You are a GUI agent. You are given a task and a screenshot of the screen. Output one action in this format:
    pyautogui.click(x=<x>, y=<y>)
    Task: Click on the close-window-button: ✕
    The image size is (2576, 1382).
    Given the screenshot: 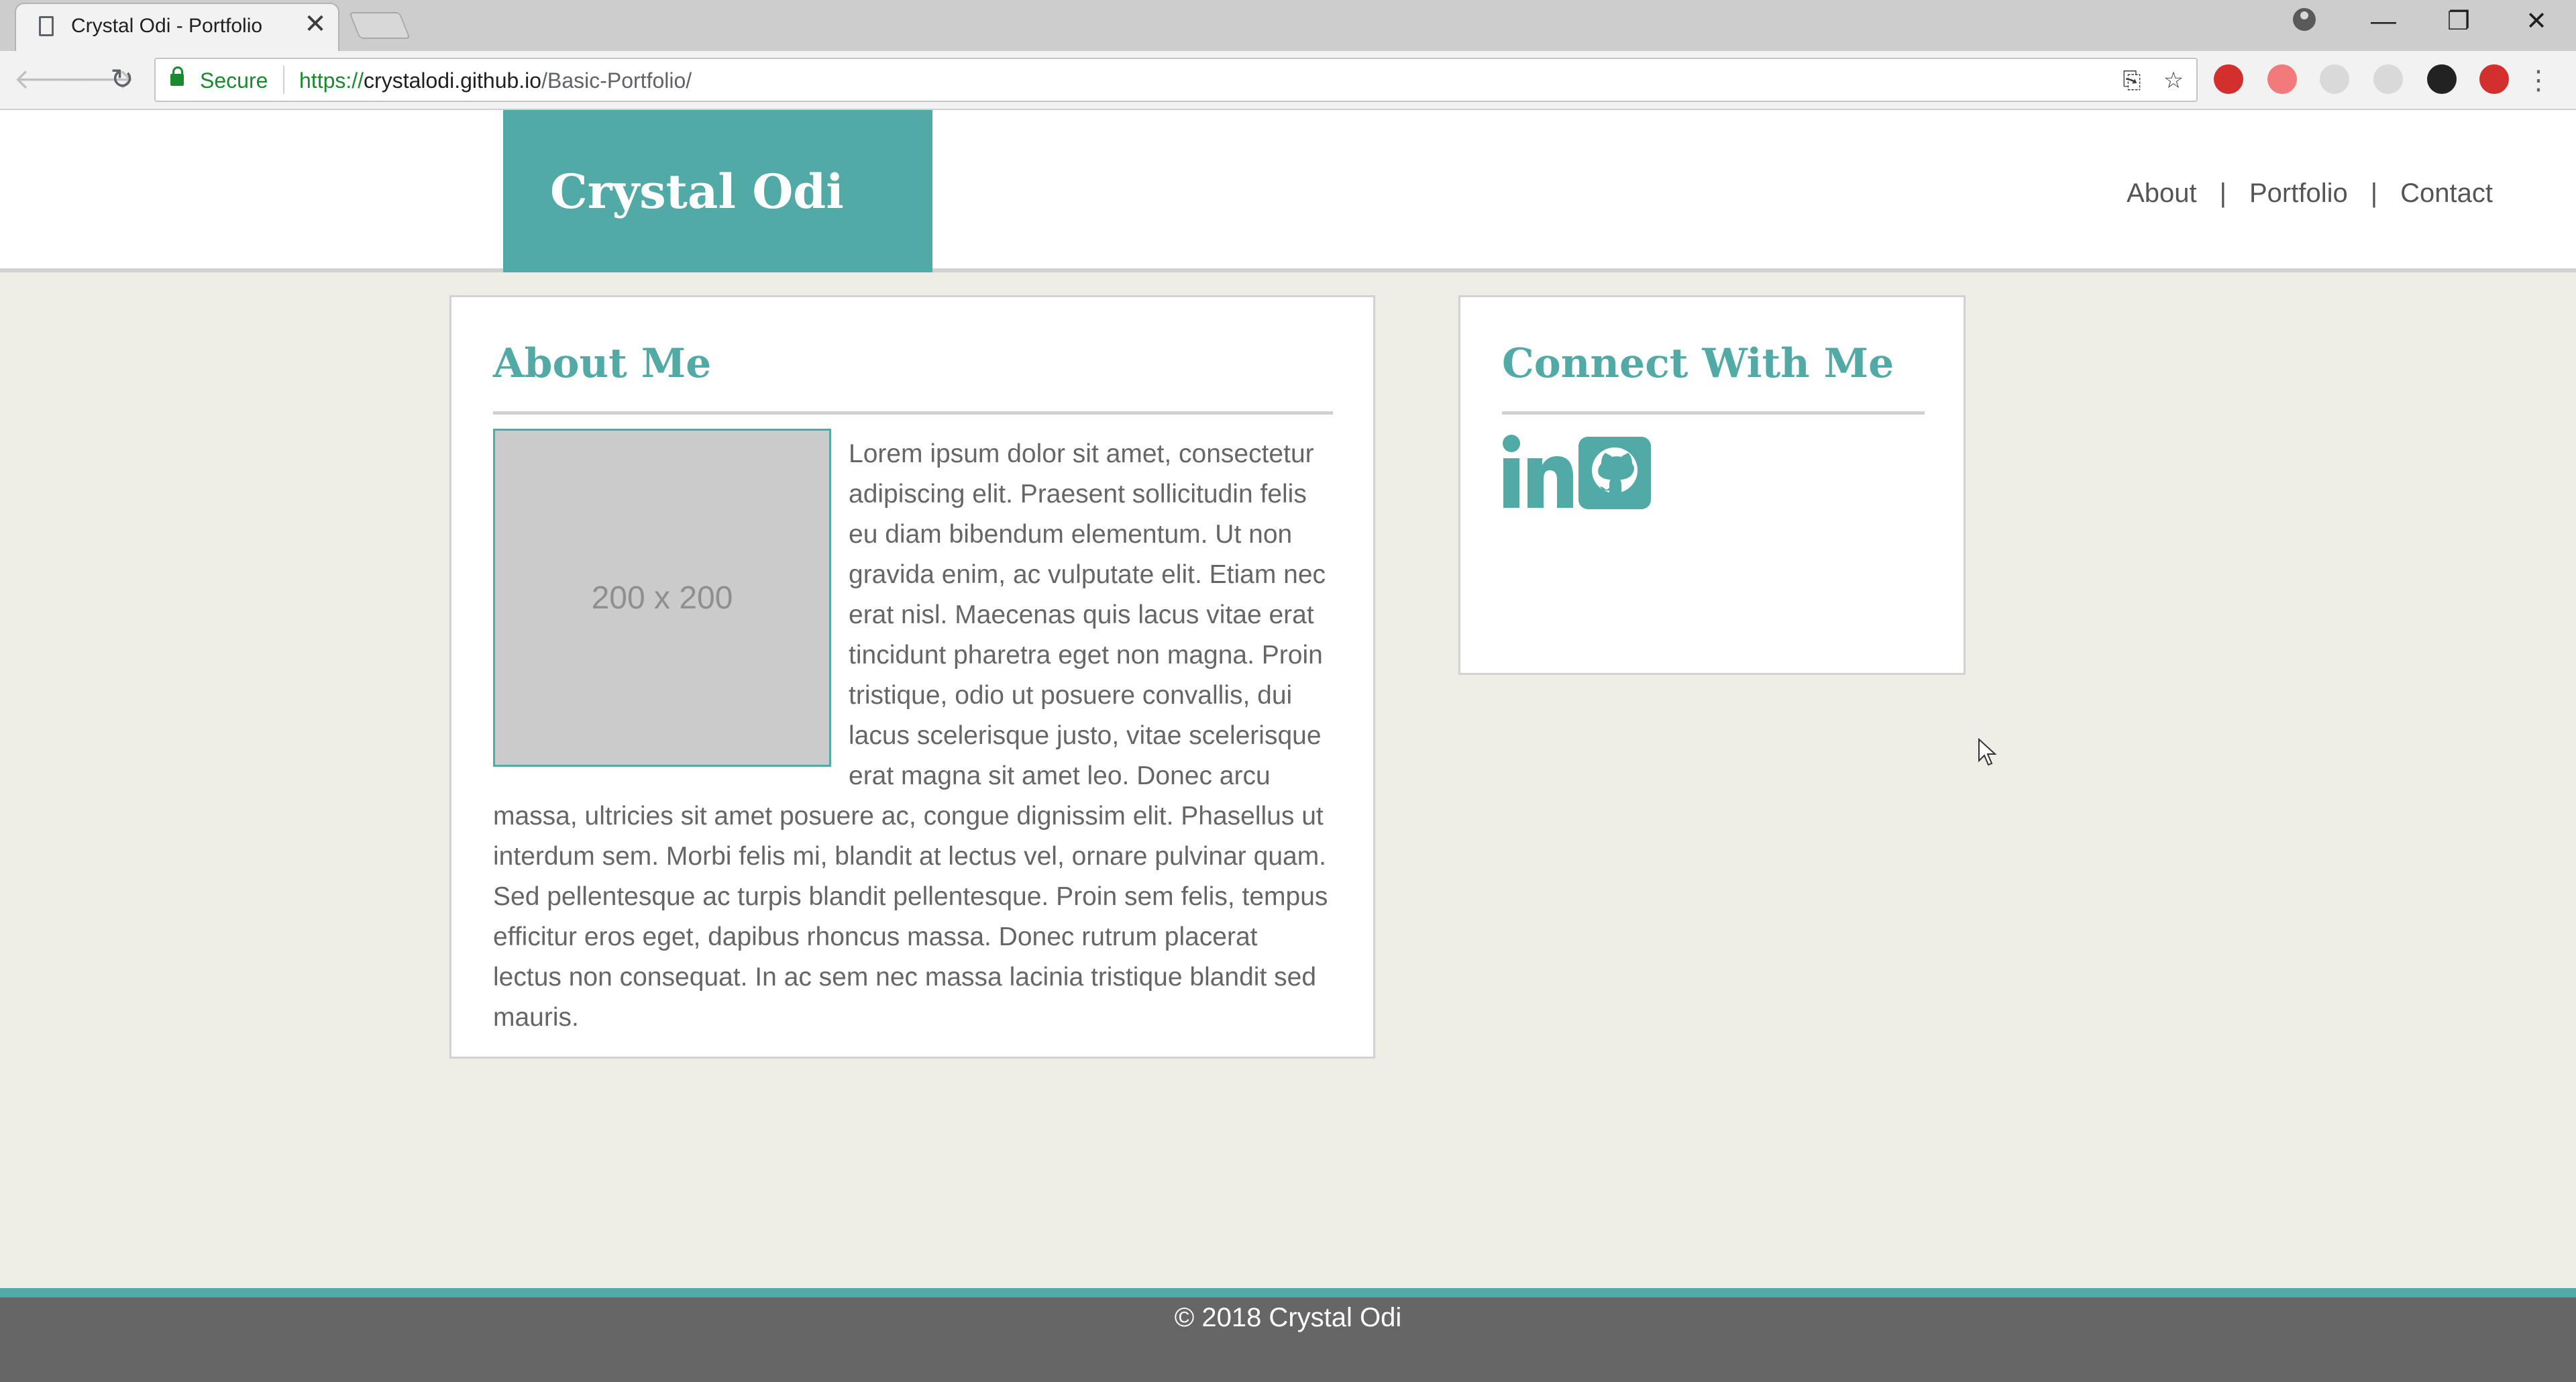 What is the action you would take?
    pyautogui.click(x=2536, y=21)
    